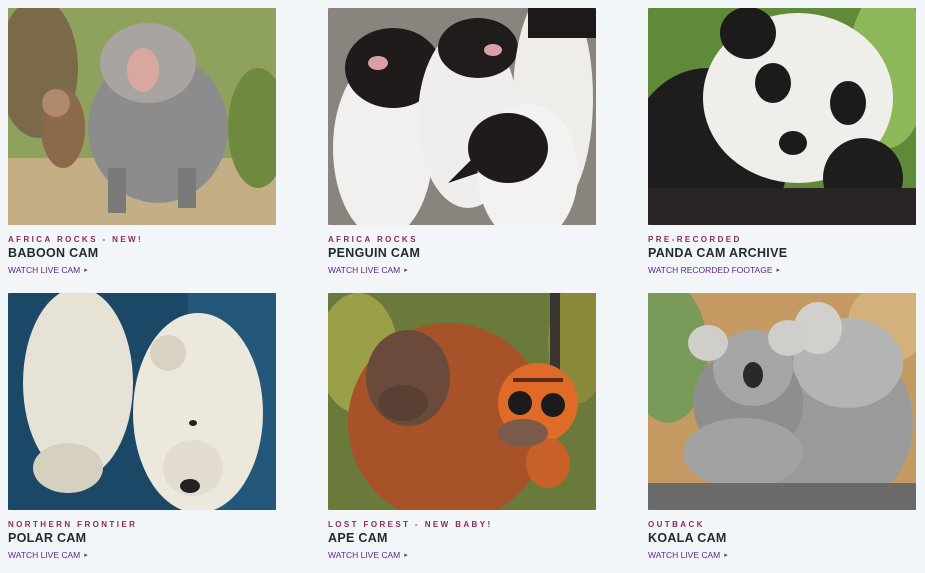  Describe the element at coordinates (73, 524) in the screenshot. I see `cam-tag: Northern Frontier` at that location.